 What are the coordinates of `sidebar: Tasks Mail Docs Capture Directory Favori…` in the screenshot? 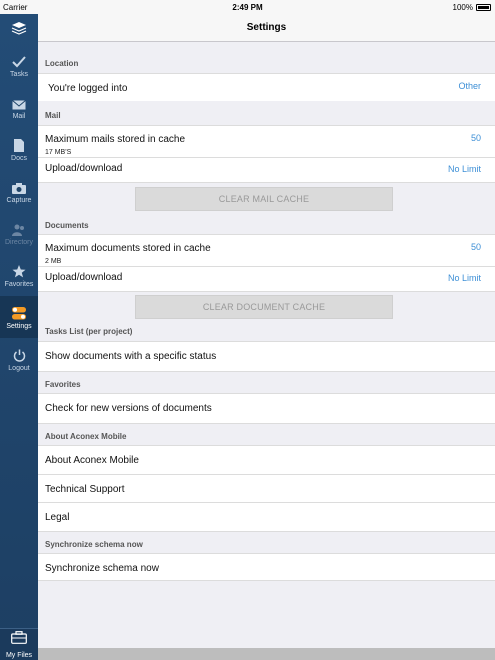 It's located at (19, 337).